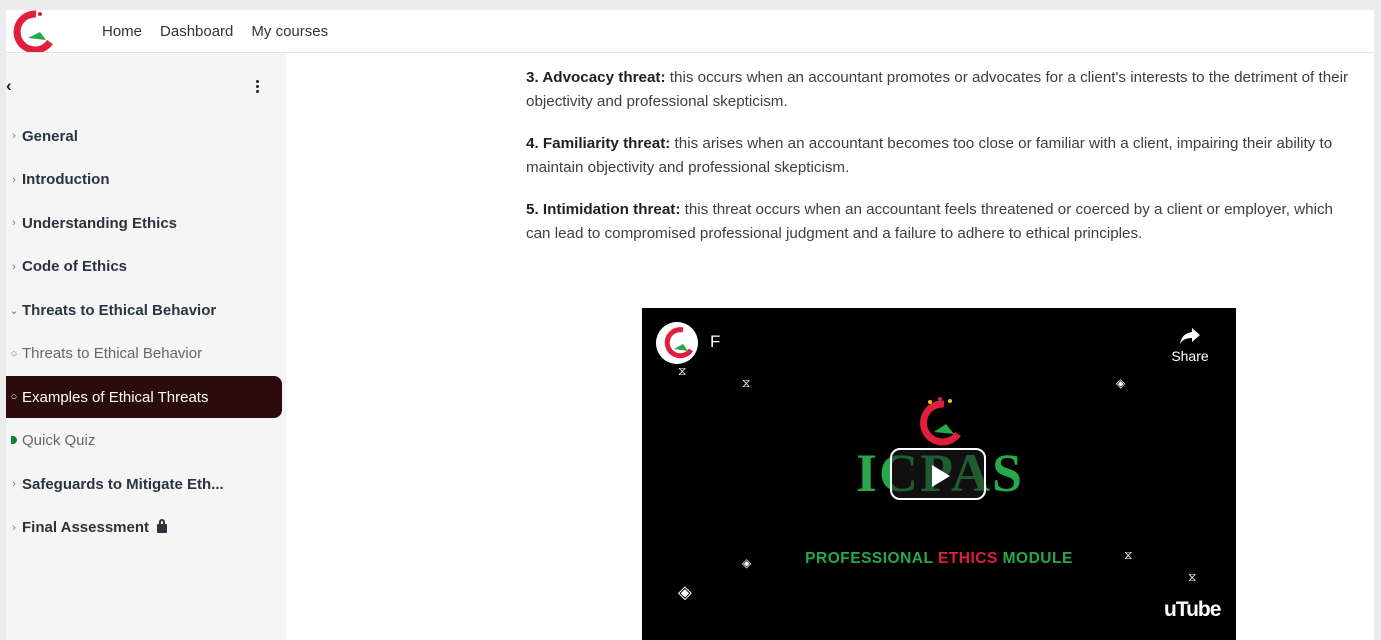  What do you see at coordinates (715, 342) in the screenshot?
I see `video-title: F` at bounding box center [715, 342].